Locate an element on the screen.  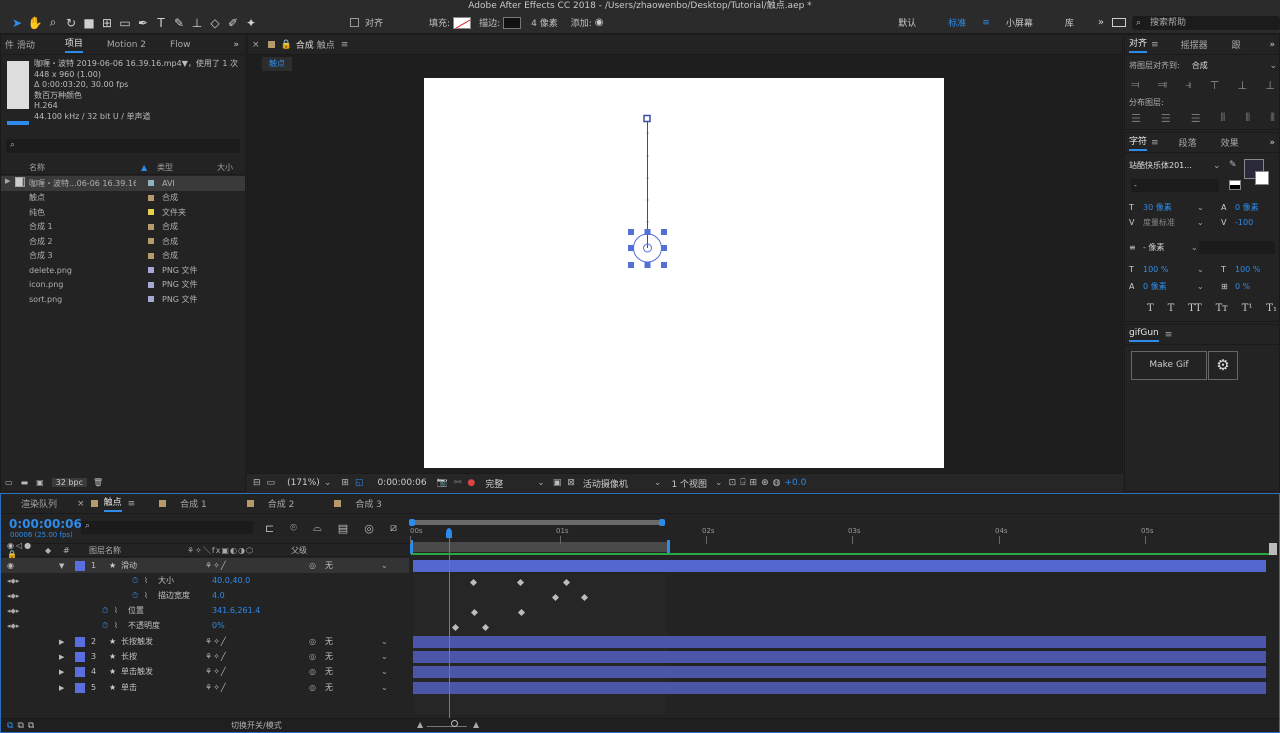
hand-tool-icon: ✋ is located at coordinates (35, 23).